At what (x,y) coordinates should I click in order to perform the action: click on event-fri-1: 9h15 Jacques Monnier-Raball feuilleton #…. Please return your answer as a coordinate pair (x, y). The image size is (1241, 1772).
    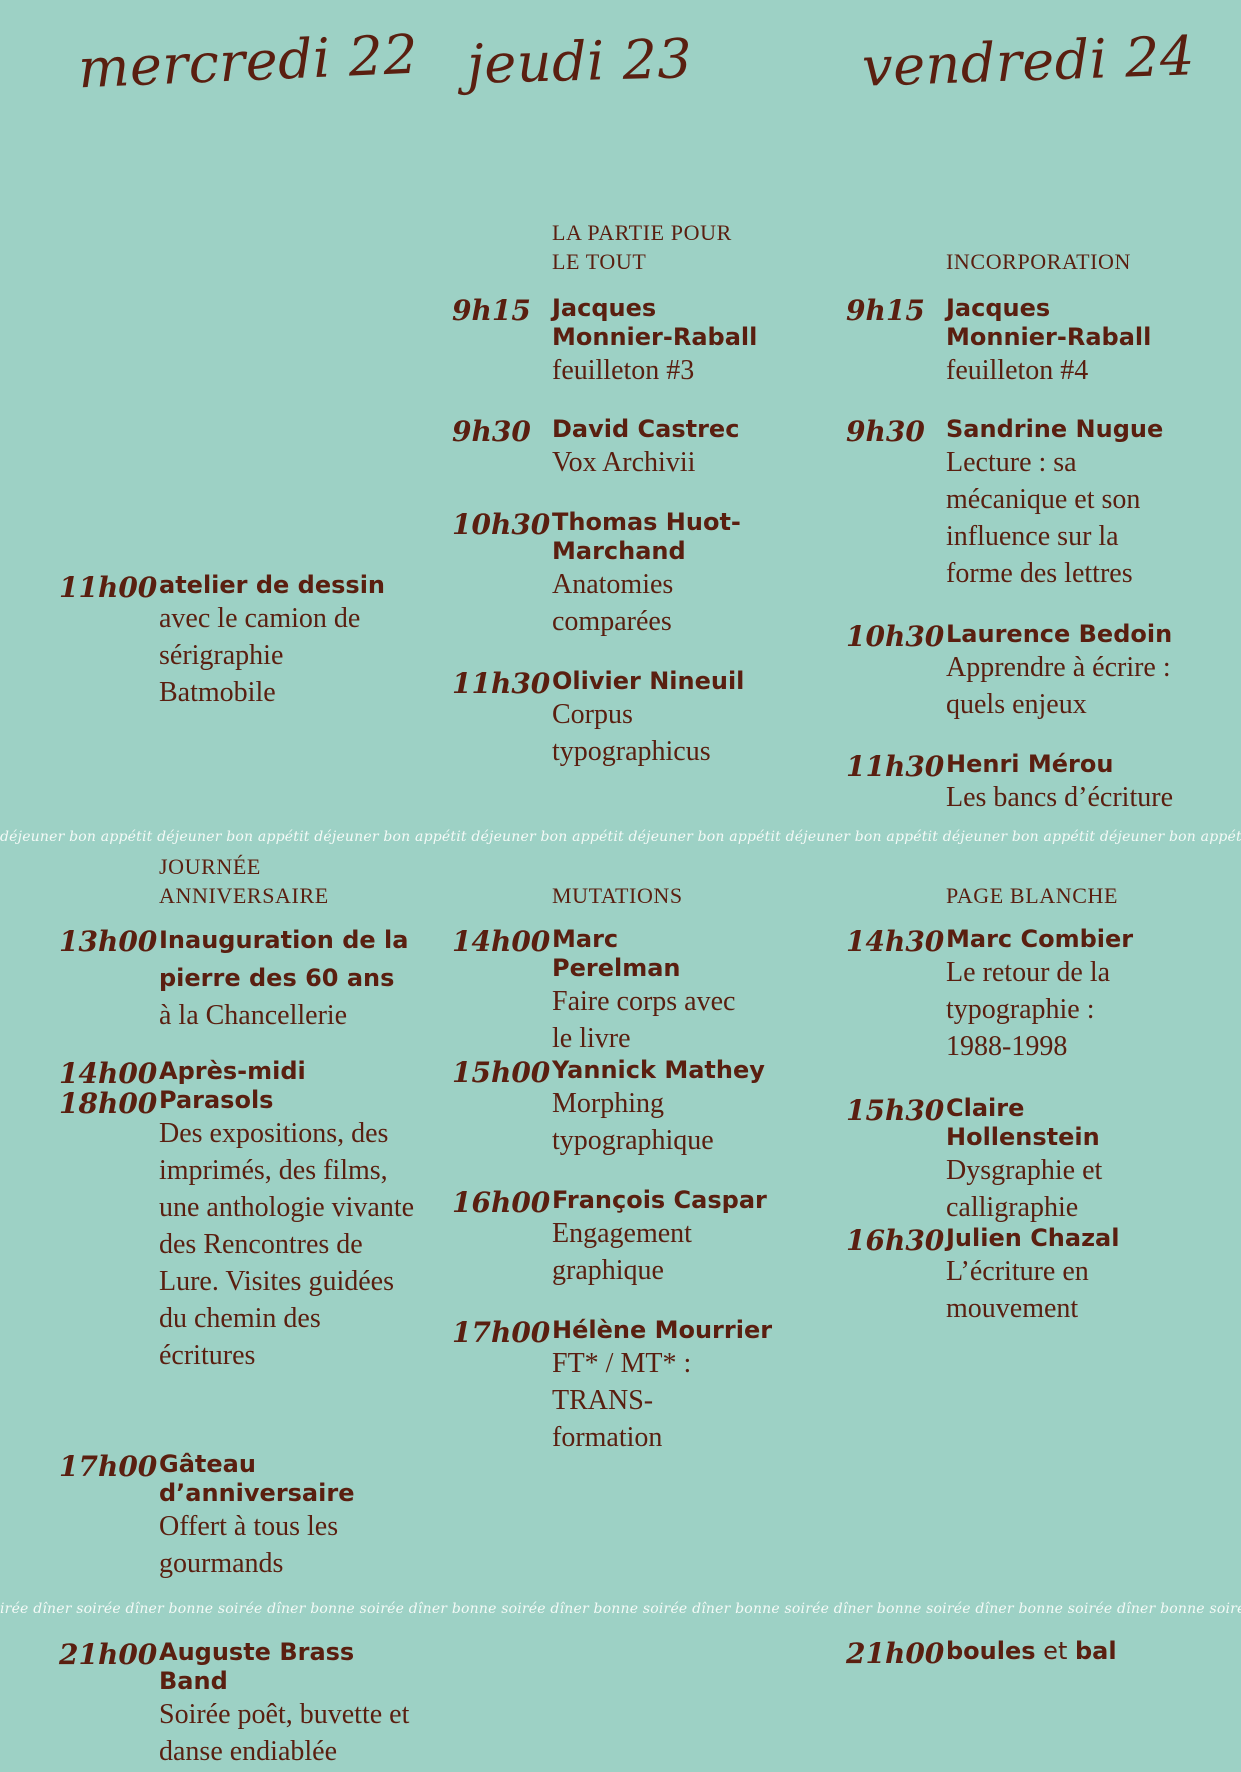
    Looking at the image, I should click on (1011, 341).